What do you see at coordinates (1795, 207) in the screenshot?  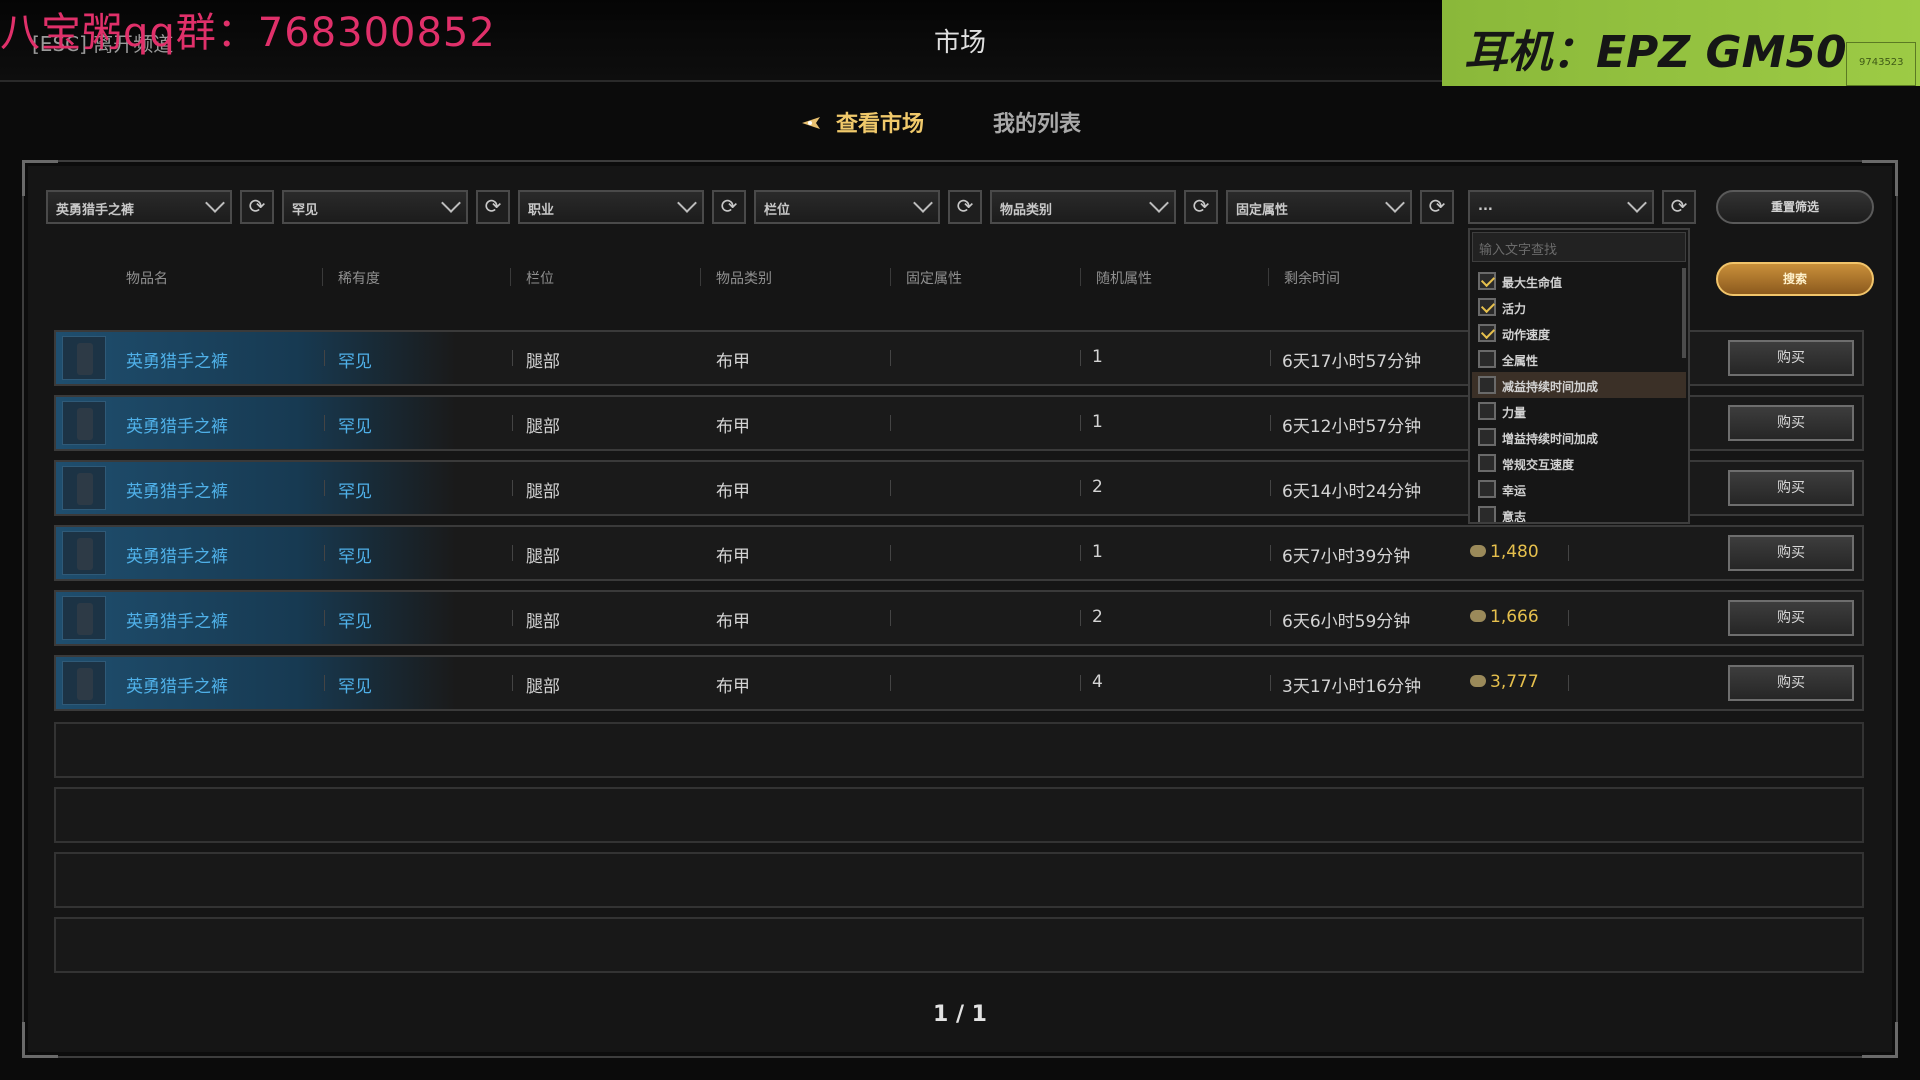 I see `reset-filters-button: 重置筛选` at bounding box center [1795, 207].